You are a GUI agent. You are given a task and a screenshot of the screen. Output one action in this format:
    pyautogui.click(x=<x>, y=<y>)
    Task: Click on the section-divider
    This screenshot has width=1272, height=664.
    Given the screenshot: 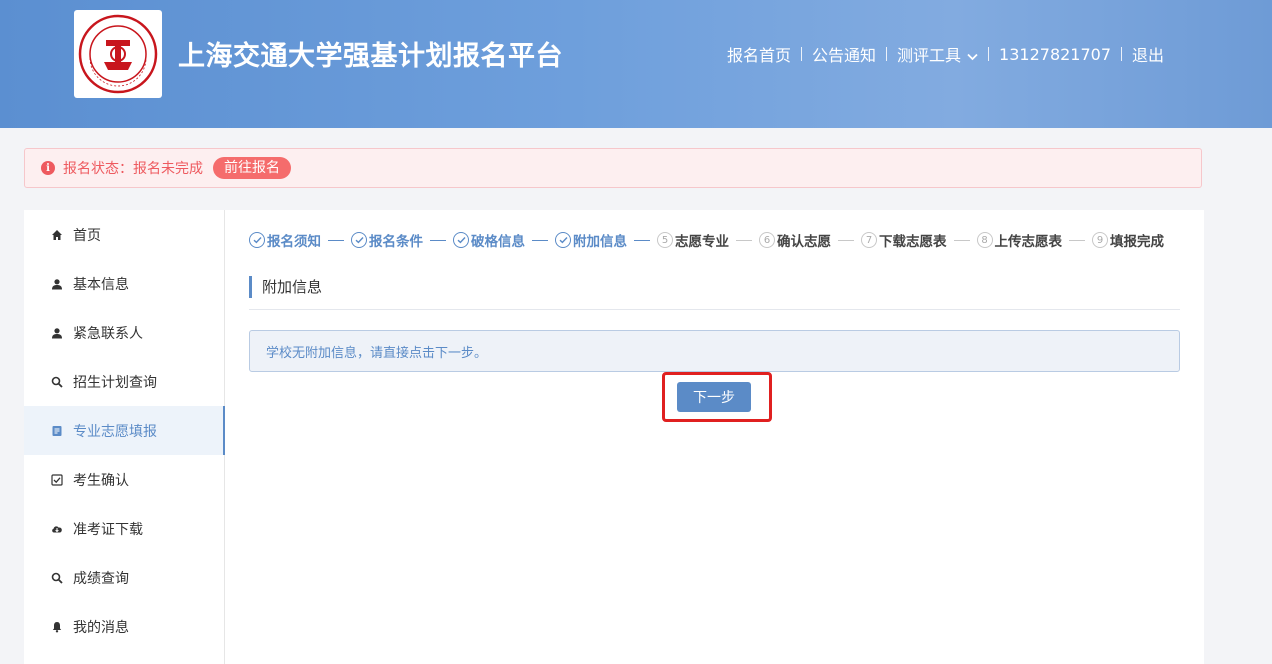 What is the action you would take?
    pyautogui.click(x=714, y=309)
    